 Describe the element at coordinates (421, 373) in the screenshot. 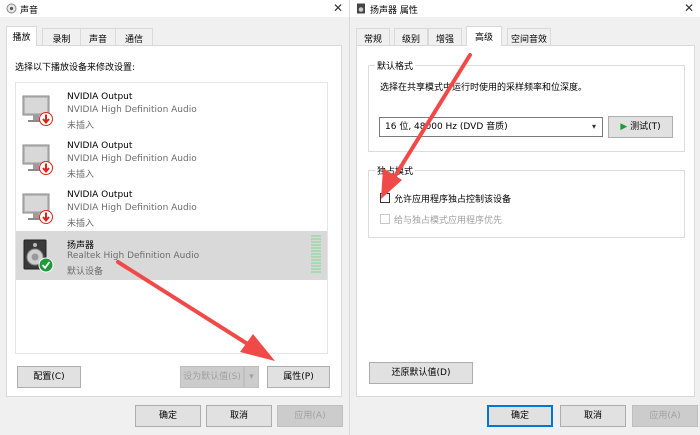

I see `restore-defaults-button: 还原默认值(D)` at that location.